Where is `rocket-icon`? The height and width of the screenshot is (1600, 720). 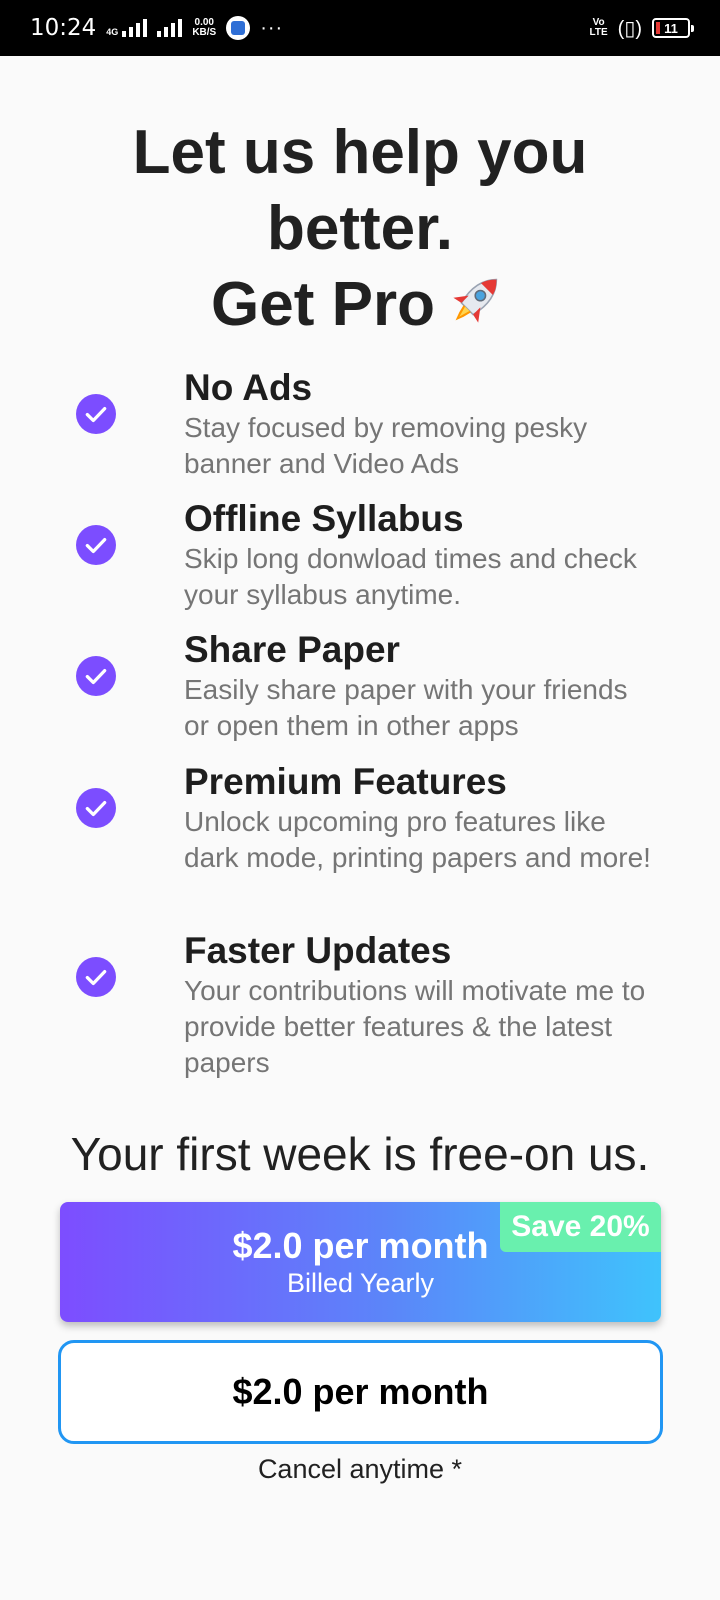
rocket-icon is located at coordinates (475, 300).